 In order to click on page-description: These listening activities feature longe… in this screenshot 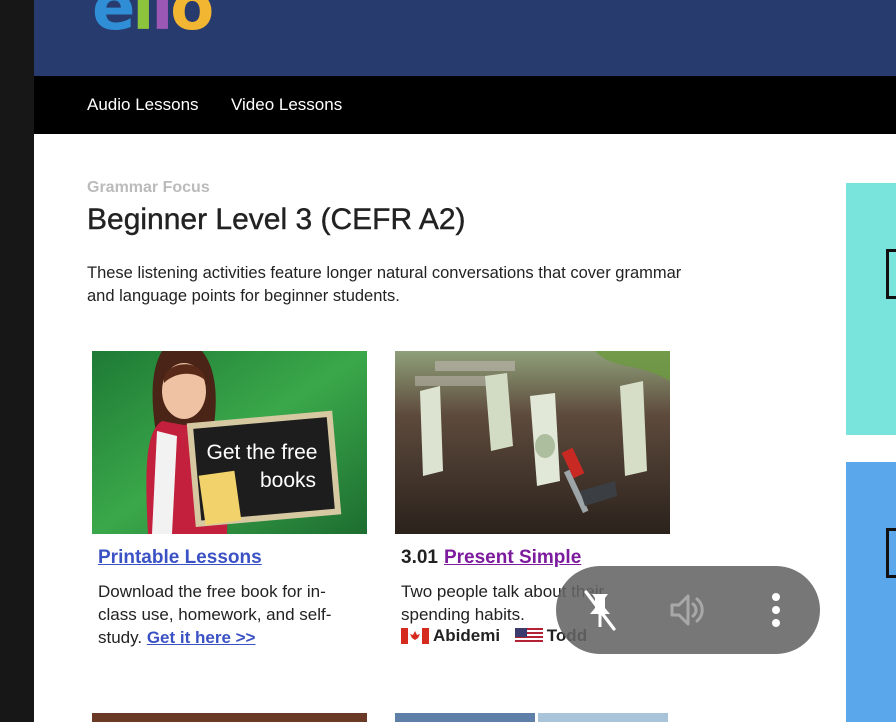, I will do `click(384, 284)`.